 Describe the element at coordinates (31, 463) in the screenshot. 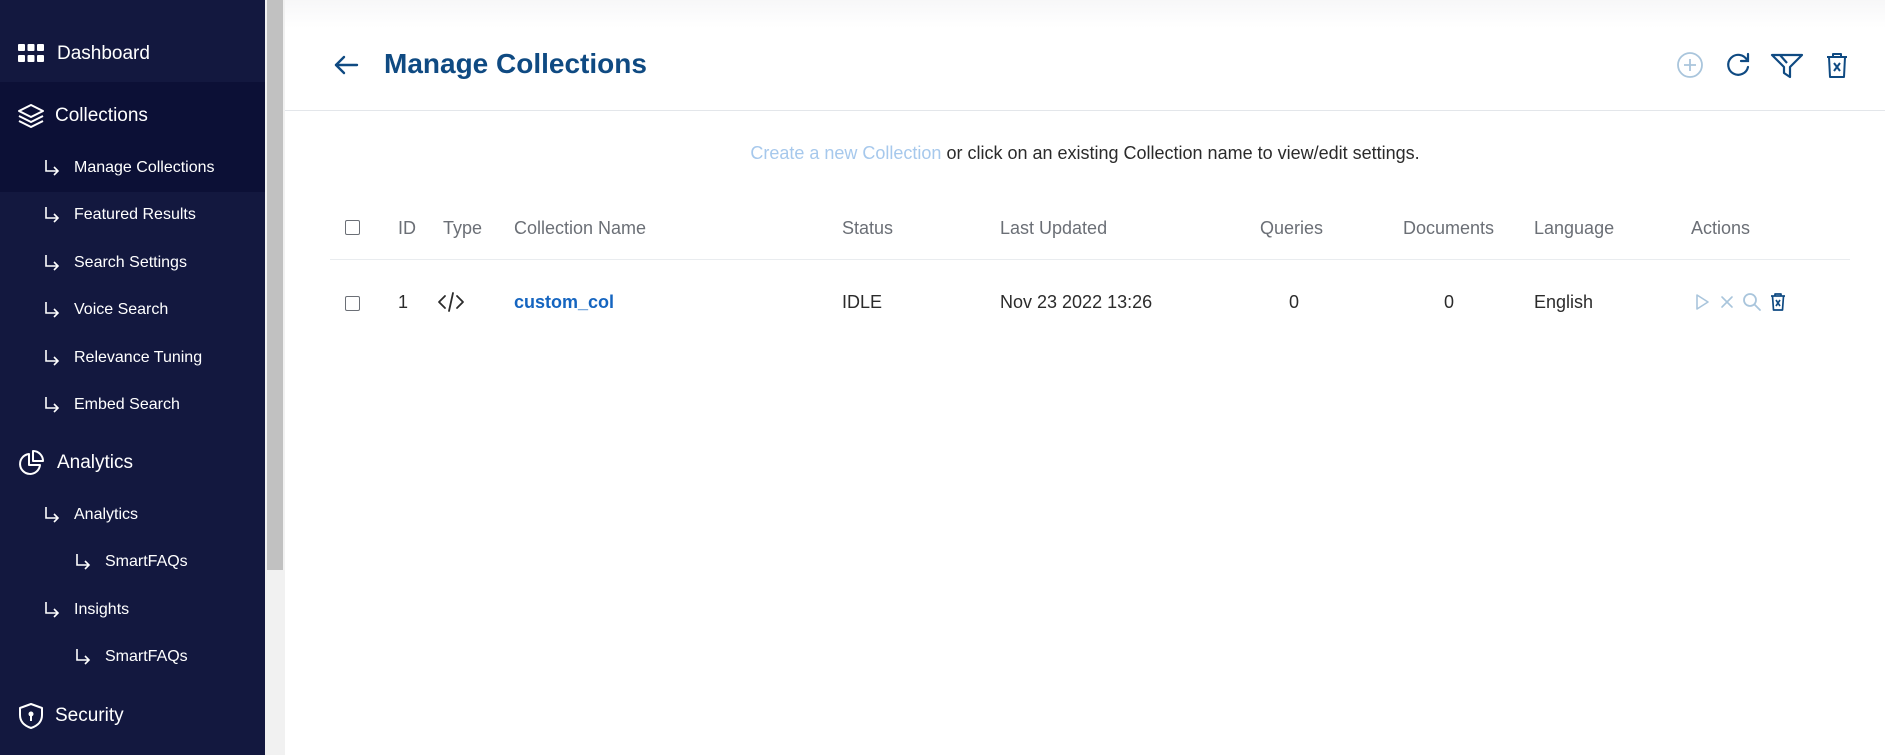

I see `pie-chart-icon` at that location.